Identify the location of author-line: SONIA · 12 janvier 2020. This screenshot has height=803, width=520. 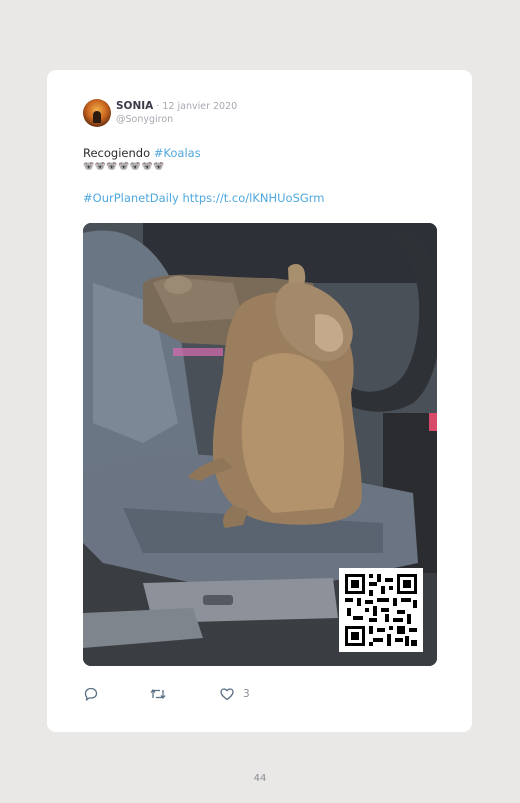
(176, 106).